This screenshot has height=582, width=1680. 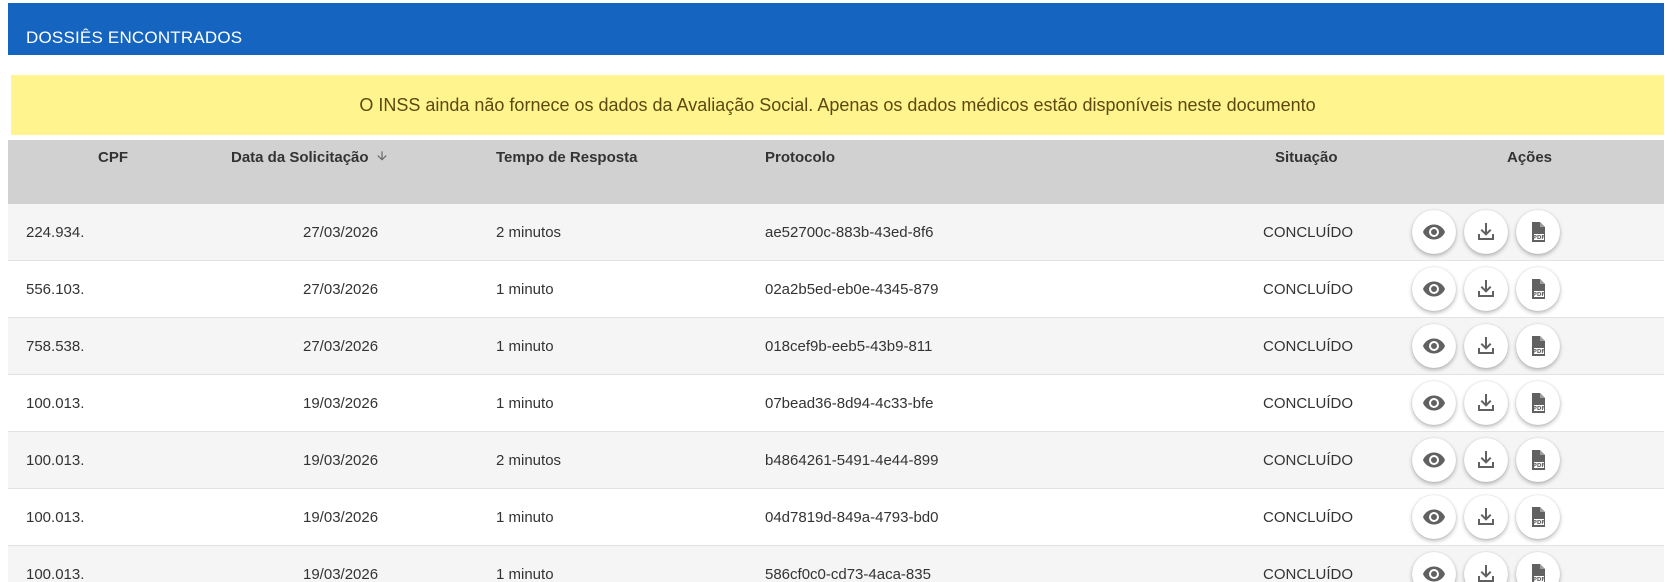 What do you see at coordinates (1530, 157) in the screenshot?
I see `header-acoes: Ações` at bounding box center [1530, 157].